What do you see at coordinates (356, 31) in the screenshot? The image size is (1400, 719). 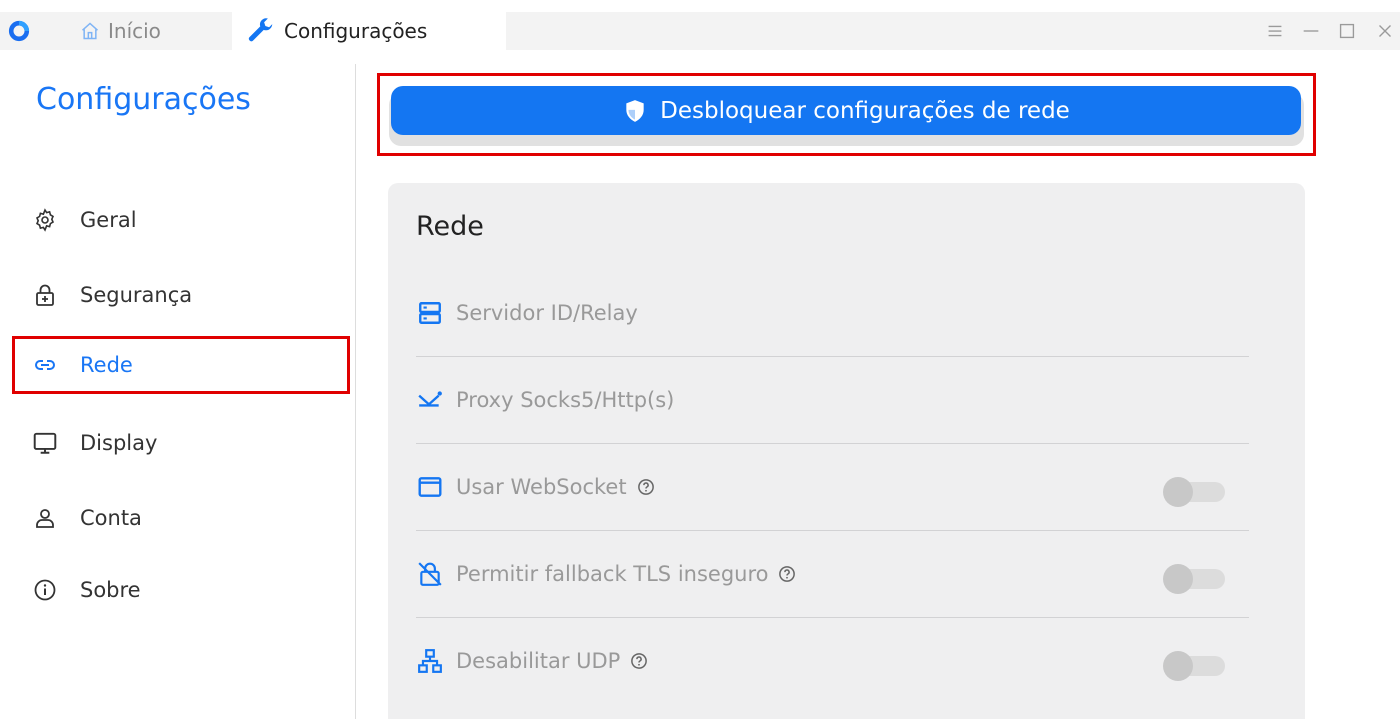 I see `tab-settings-label: Configurações` at bounding box center [356, 31].